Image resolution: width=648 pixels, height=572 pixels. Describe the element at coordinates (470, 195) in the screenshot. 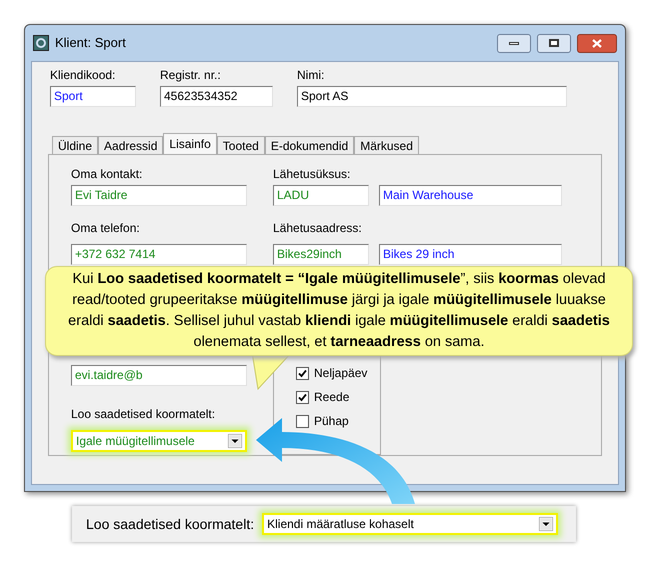

I see `input-field: Main Warehouse` at that location.